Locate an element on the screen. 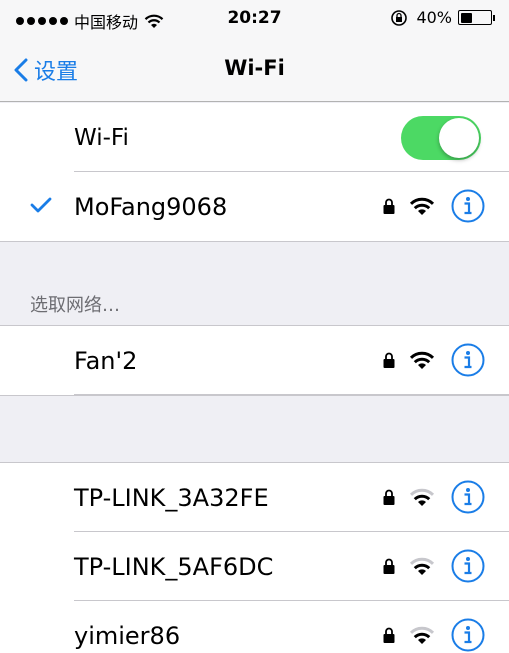 The image size is (509, 653). network-name: yimier86 is located at coordinates (127, 635).